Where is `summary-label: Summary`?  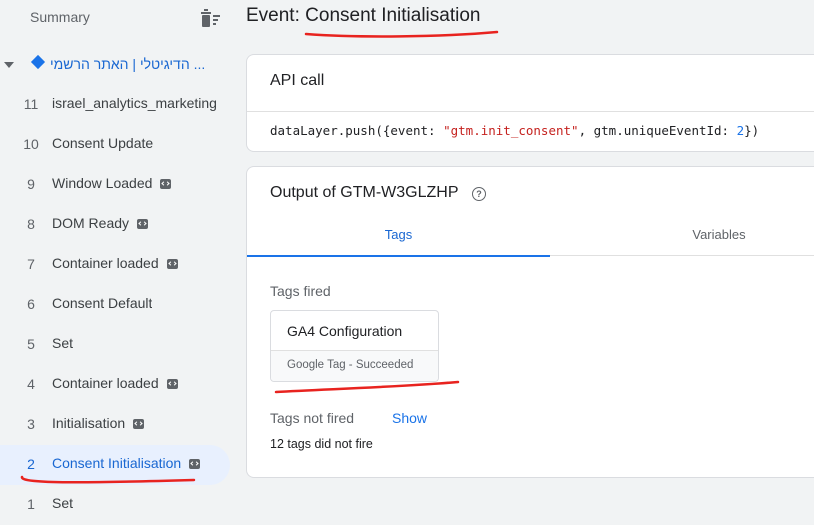 summary-label: Summary is located at coordinates (60, 17).